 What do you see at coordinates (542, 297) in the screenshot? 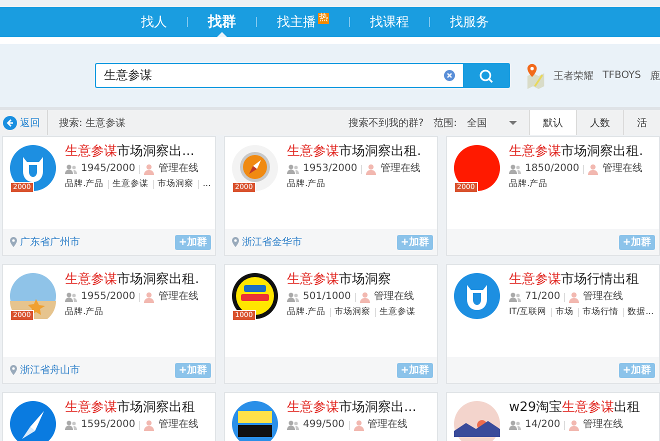
I see `member-count: 71/200` at bounding box center [542, 297].